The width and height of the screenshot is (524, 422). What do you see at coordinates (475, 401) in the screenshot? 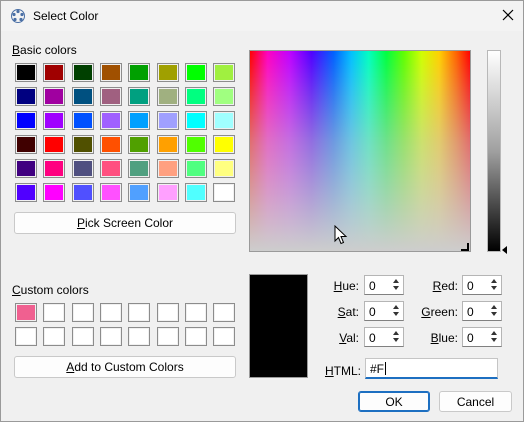
I see `cancel-button: Cancel` at bounding box center [475, 401].